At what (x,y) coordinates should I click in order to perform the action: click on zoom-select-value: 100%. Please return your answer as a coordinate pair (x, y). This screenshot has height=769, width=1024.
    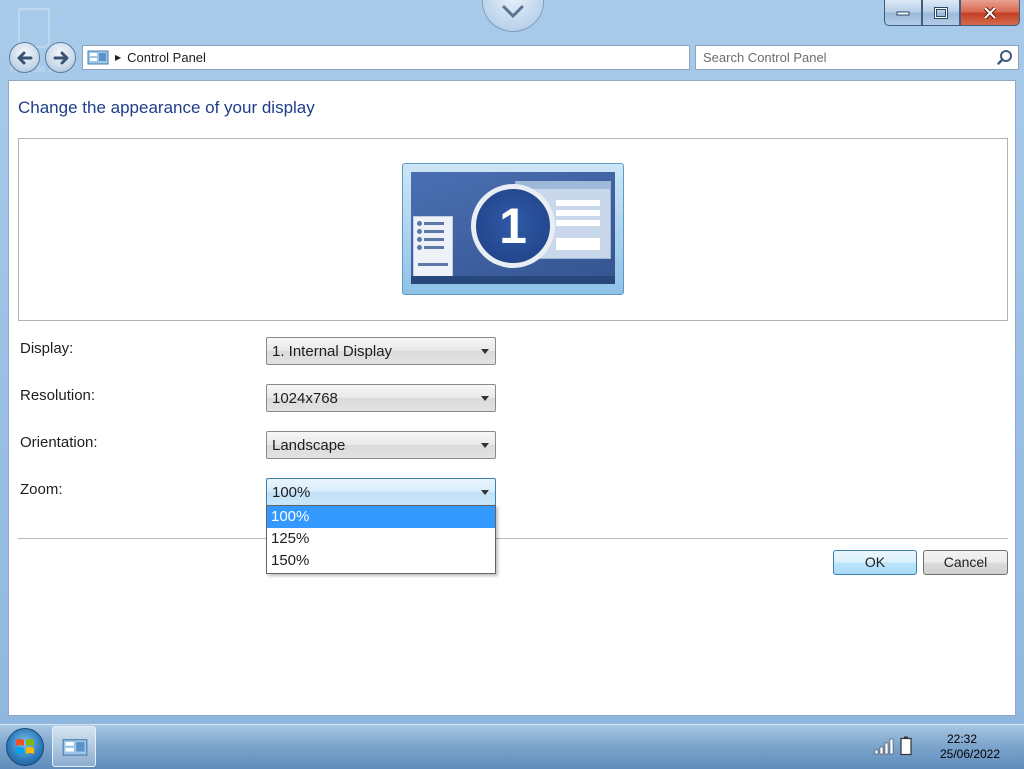
    Looking at the image, I should click on (291, 492).